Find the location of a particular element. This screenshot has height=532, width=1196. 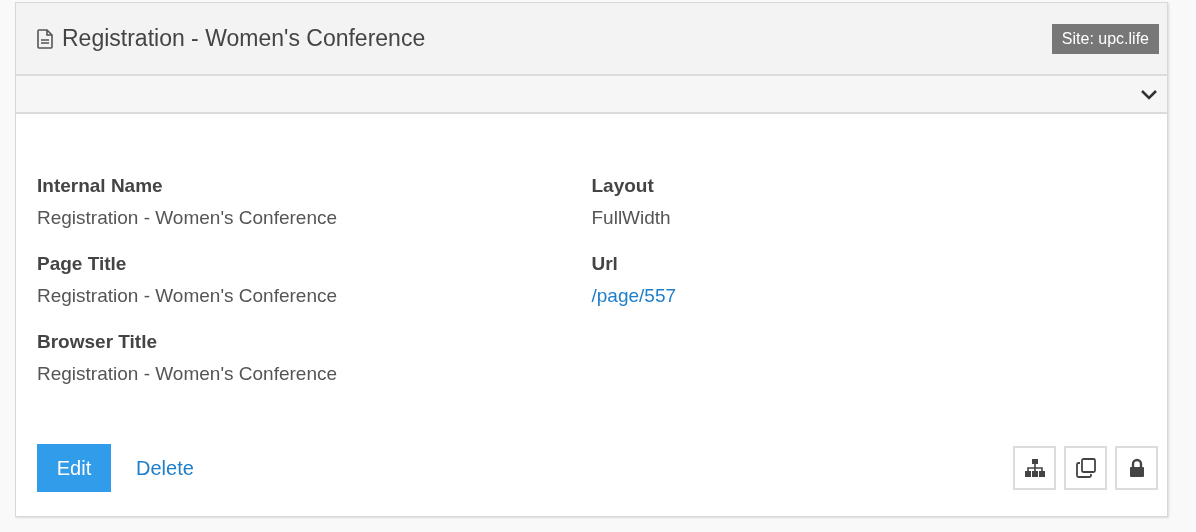

copy-button is located at coordinates (1085, 468).